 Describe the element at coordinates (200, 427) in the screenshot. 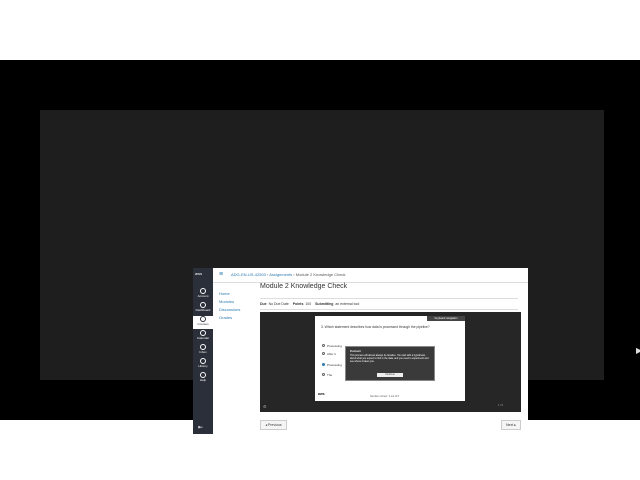

I see `collapse-nav-icon: ⇤` at that location.